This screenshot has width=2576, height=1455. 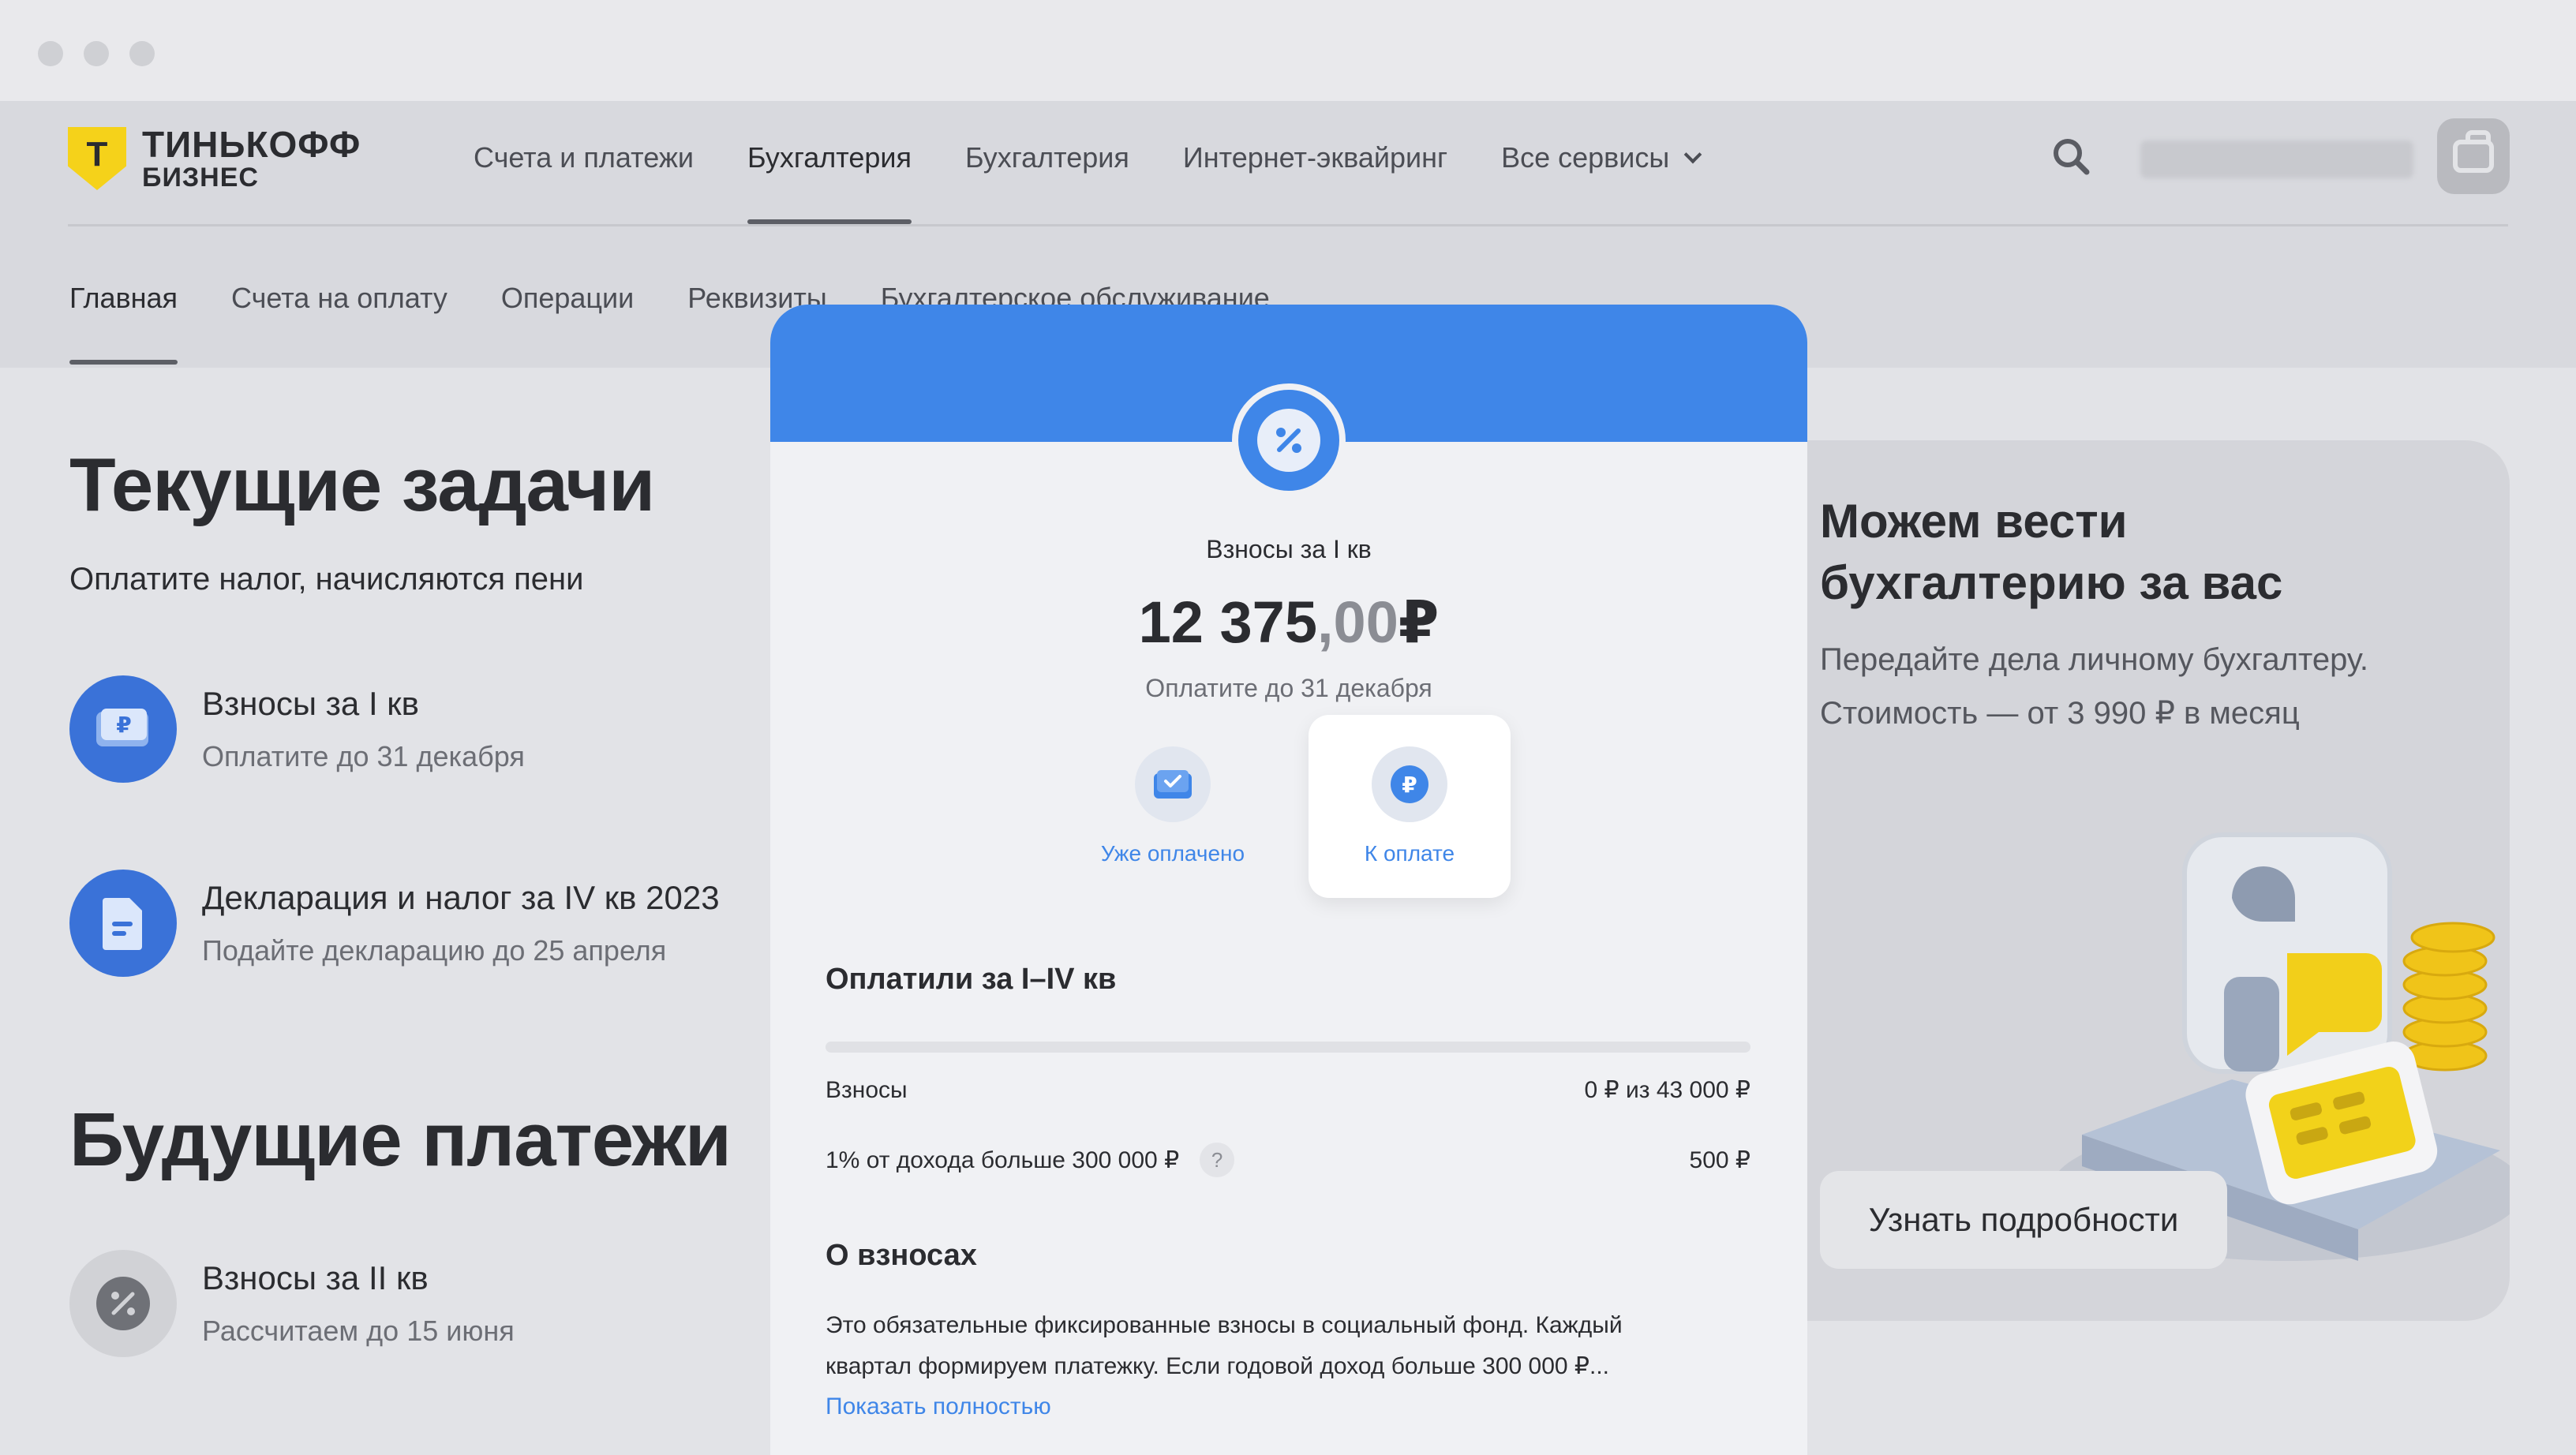 What do you see at coordinates (251, 144) in the screenshot?
I see `brand-name: ТИНЬКОФФ` at bounding box center [251, 144].